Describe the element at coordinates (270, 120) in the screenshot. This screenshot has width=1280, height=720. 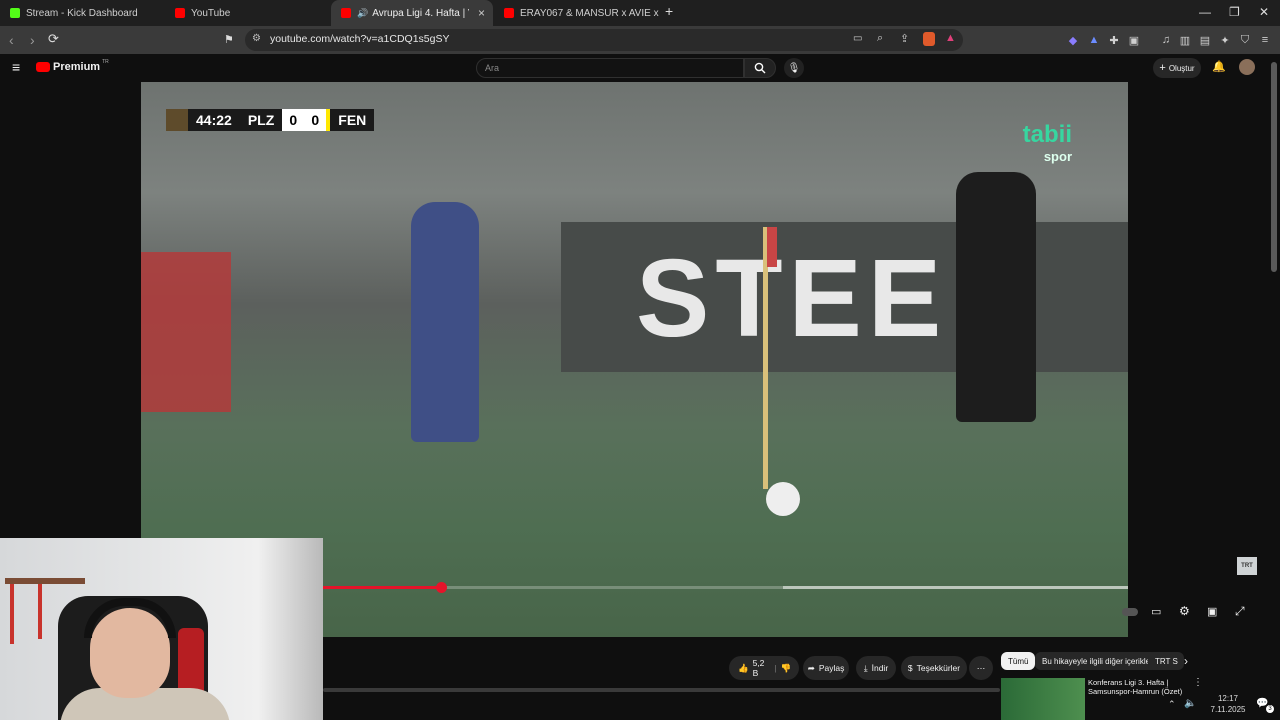
I see `scorebug: 44:22 PLZ 0 0 FEN` at that location.